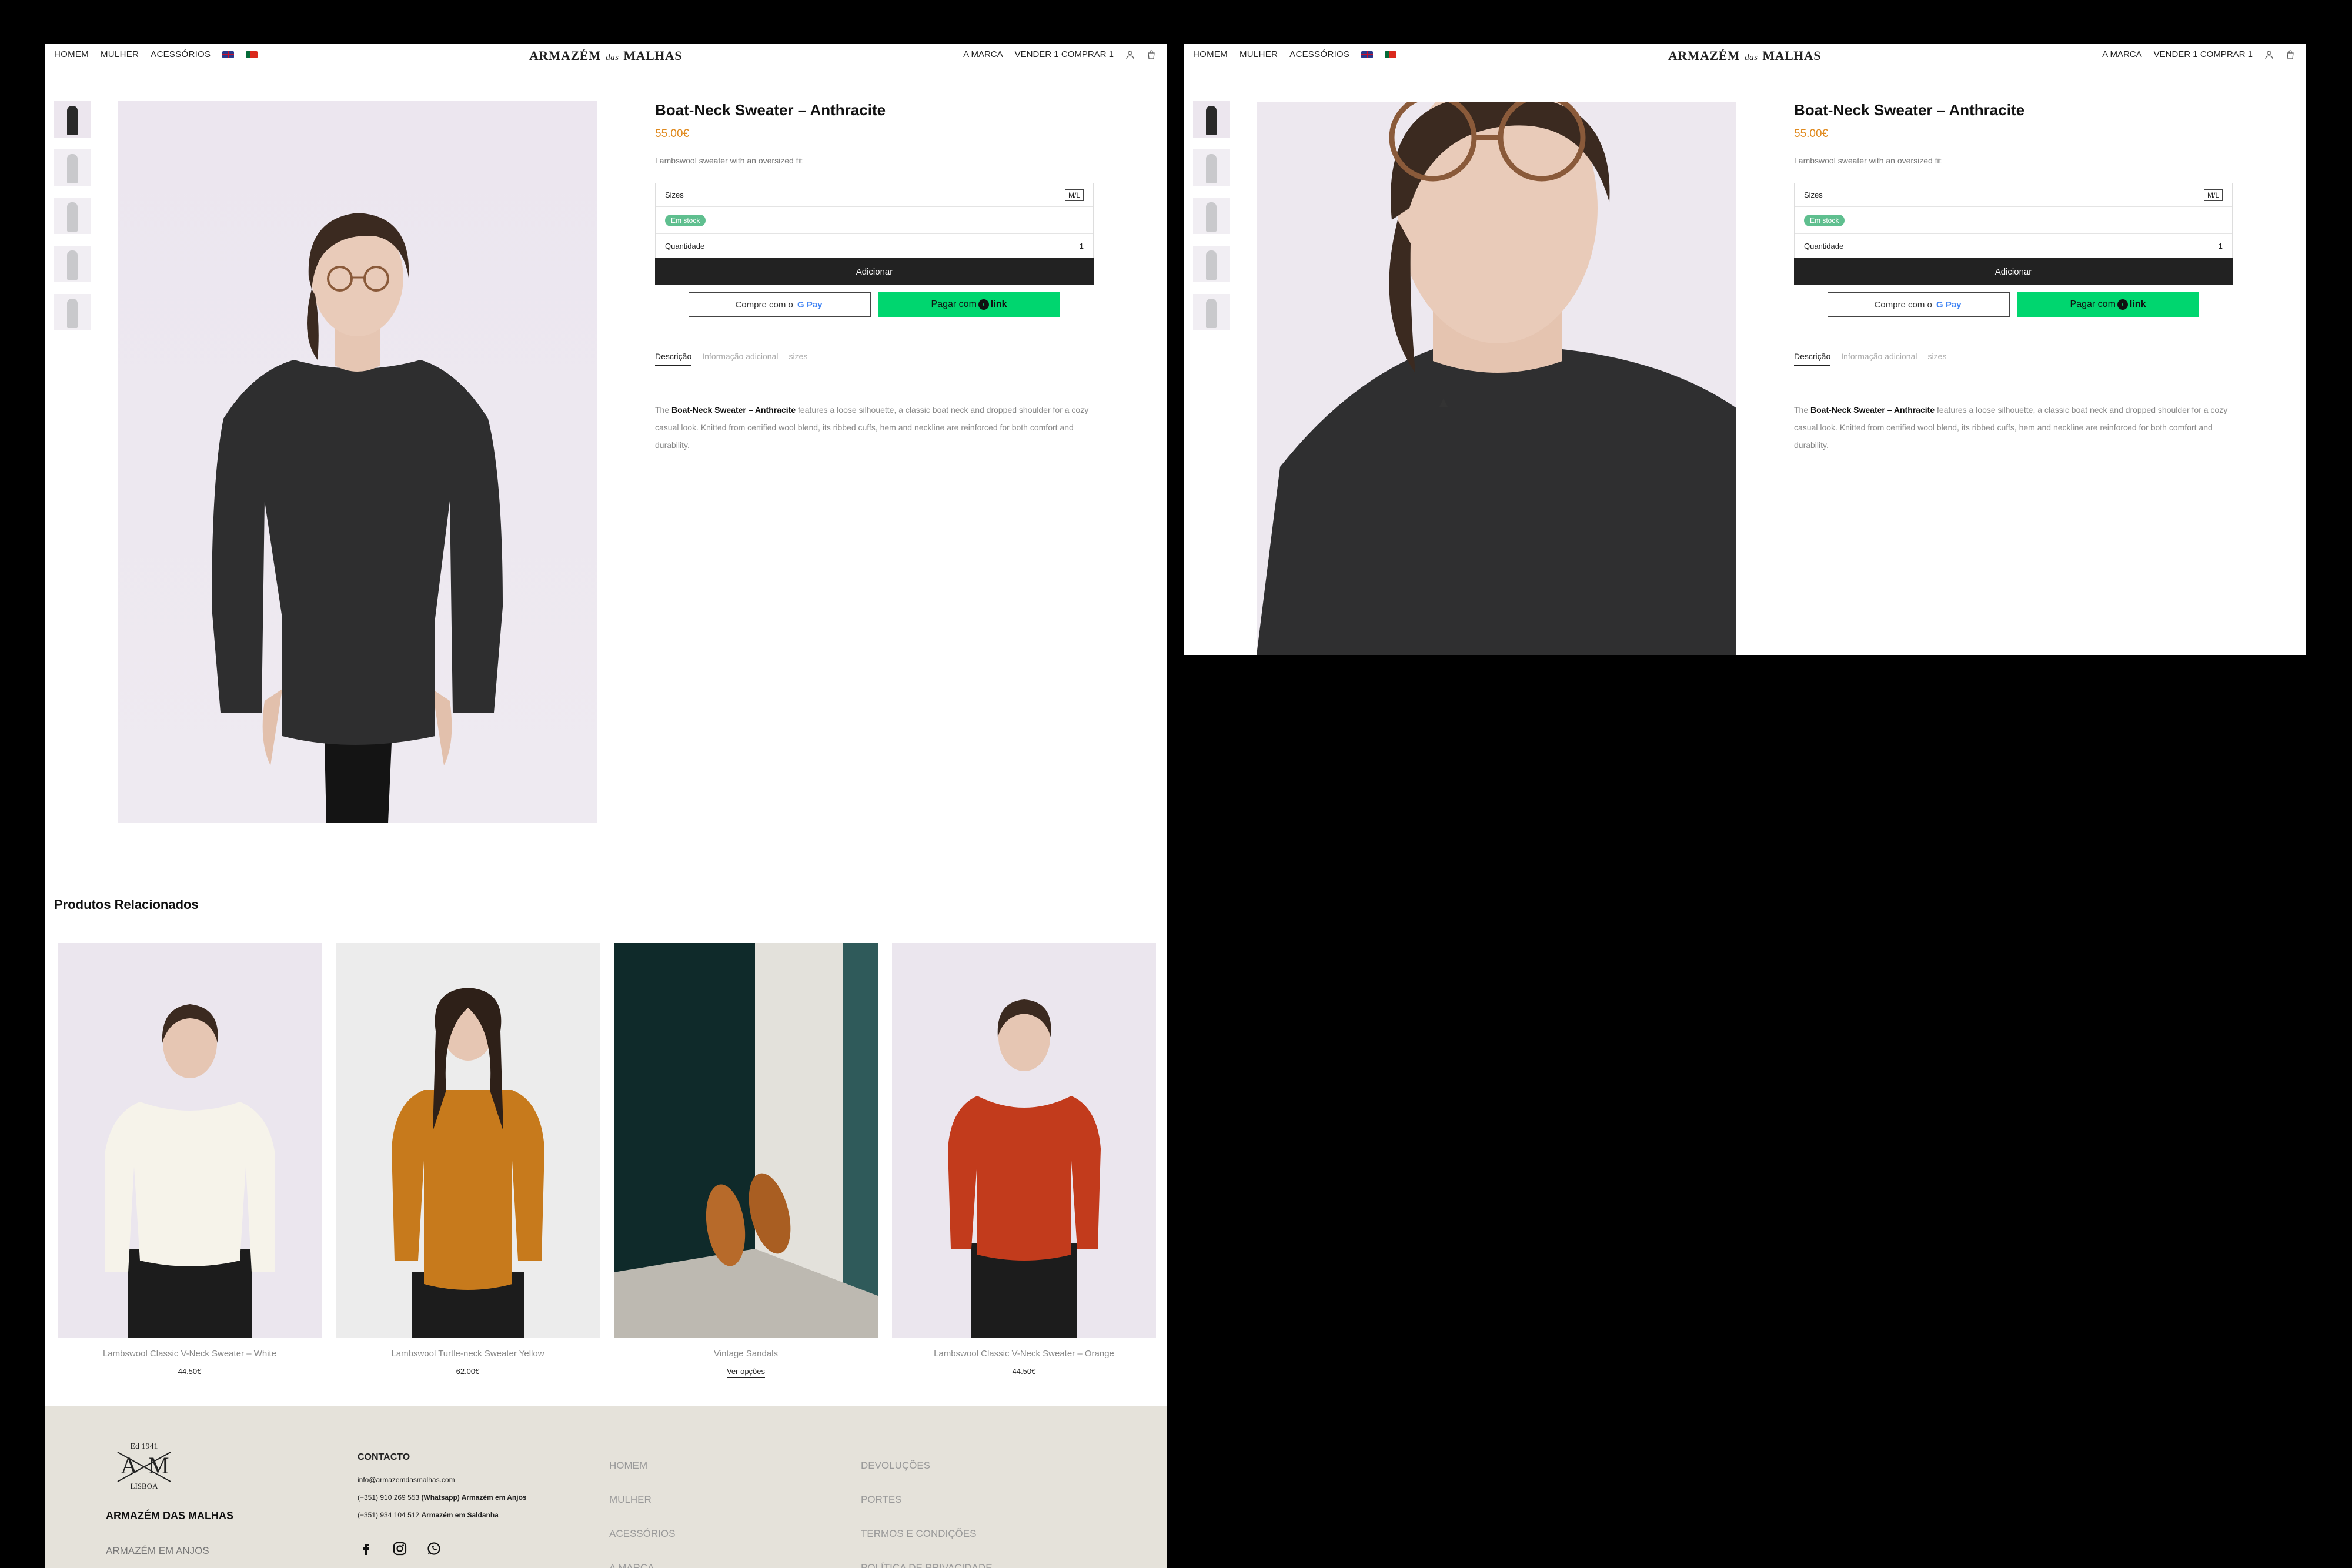 This screenshot has width=2352, height=1568. What do you see at coordinates (746, 1372) in the screenshot?
I see `view-options-link: Ver opções` at bounding box center [746, 1372].